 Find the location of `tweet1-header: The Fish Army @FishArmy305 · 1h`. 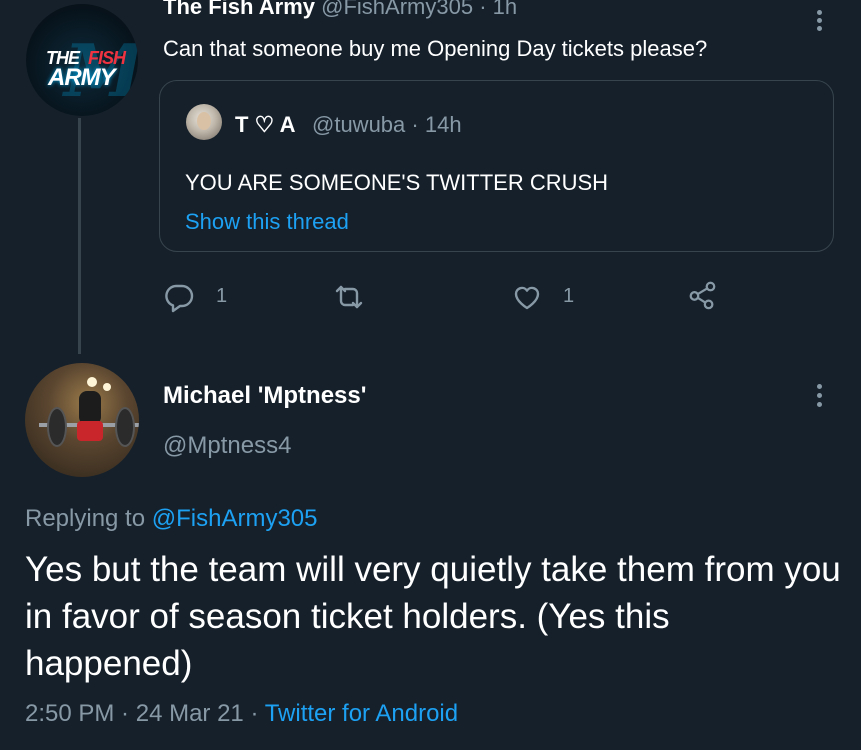

tweet1-header: The Fish Army @FishArmy305 · 1h is located at coordinates (340, 10).